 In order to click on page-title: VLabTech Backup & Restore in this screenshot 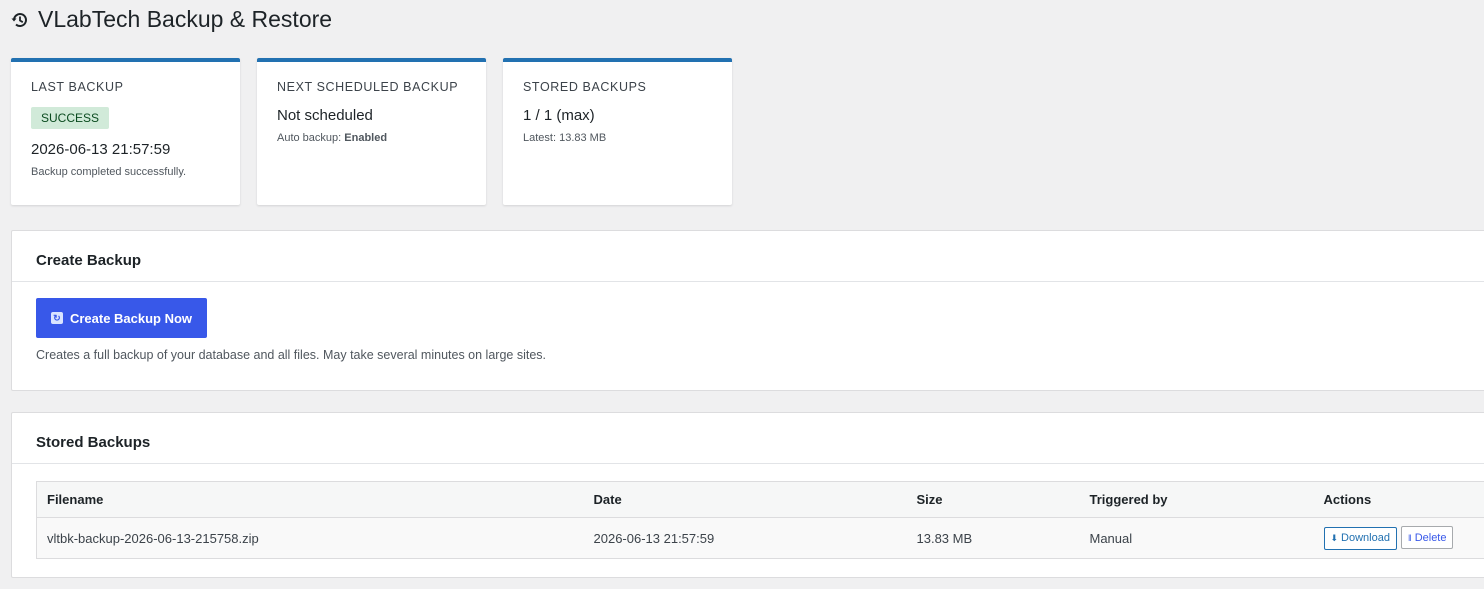, I will do `click(185, 19)`.